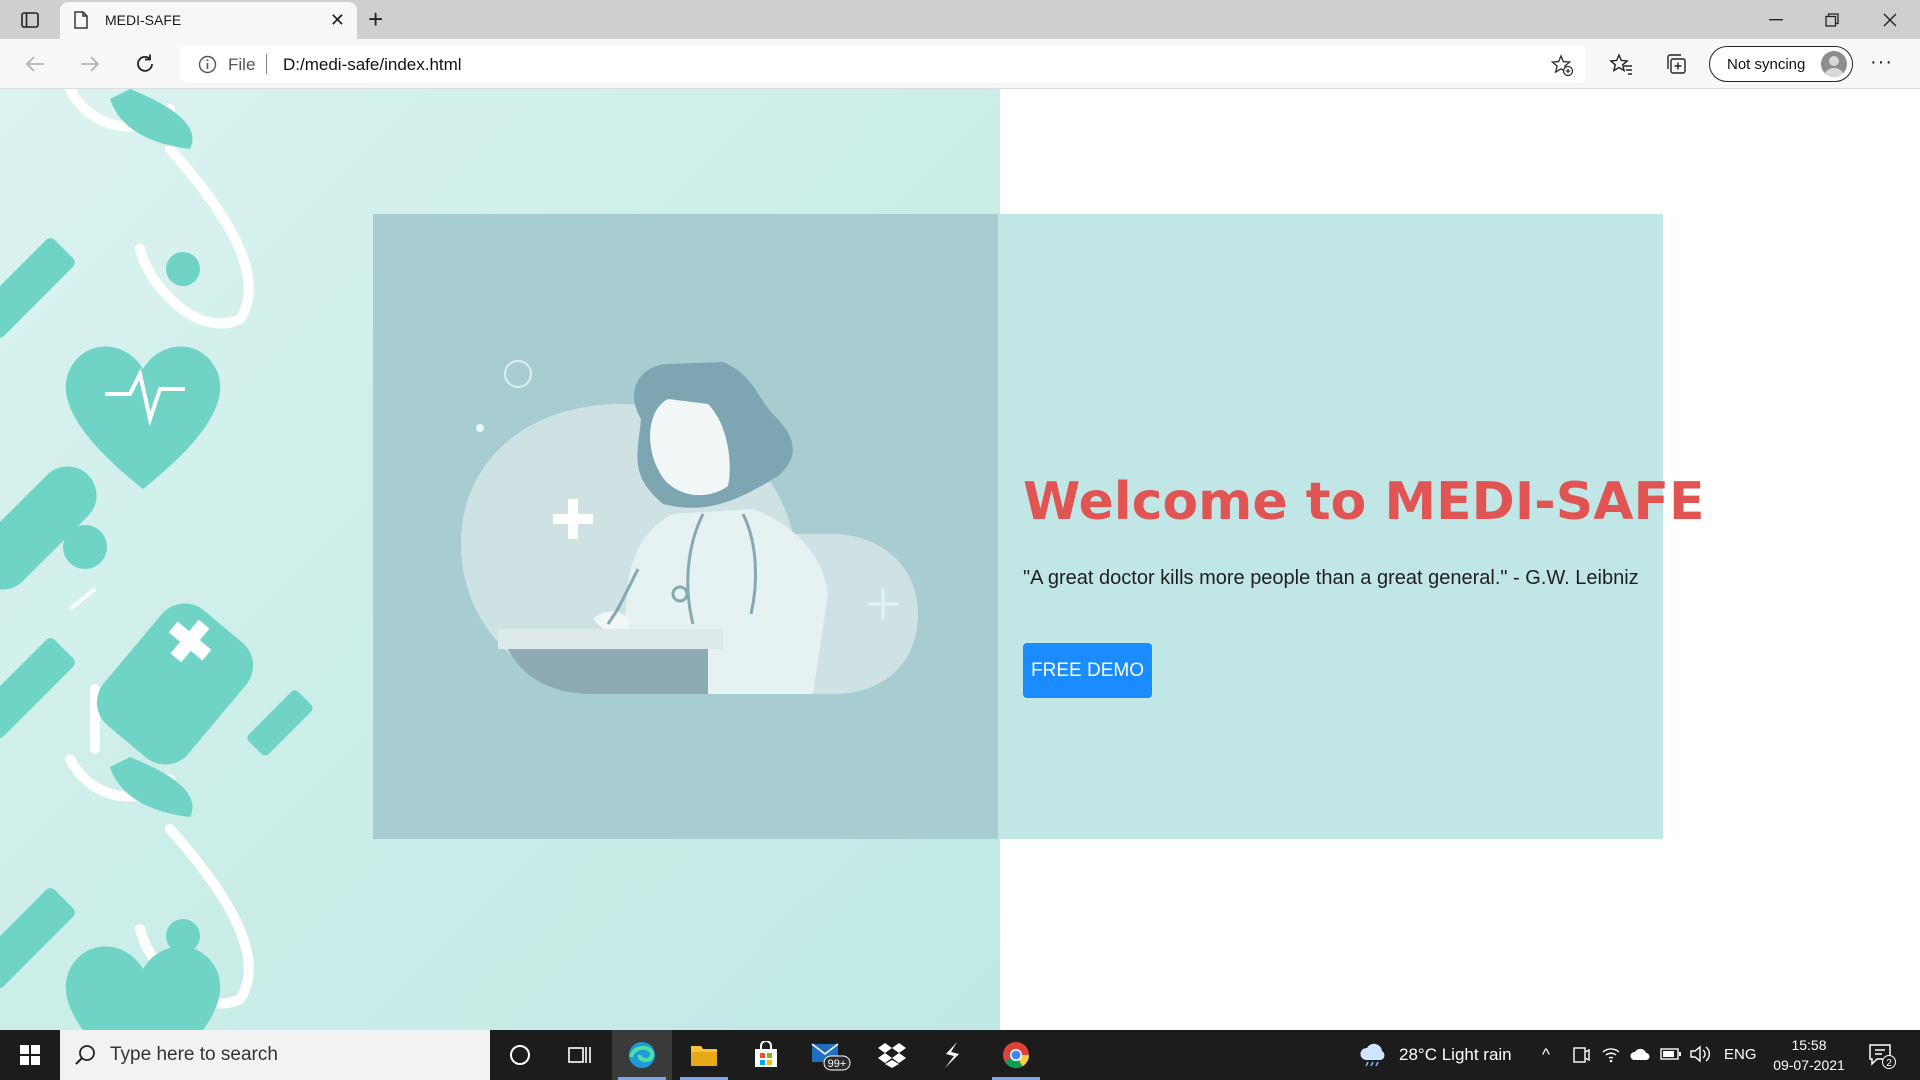  Describe the element at coordinates (892, 1055) in the screenshot. I see `dropbox-icon` at that location.